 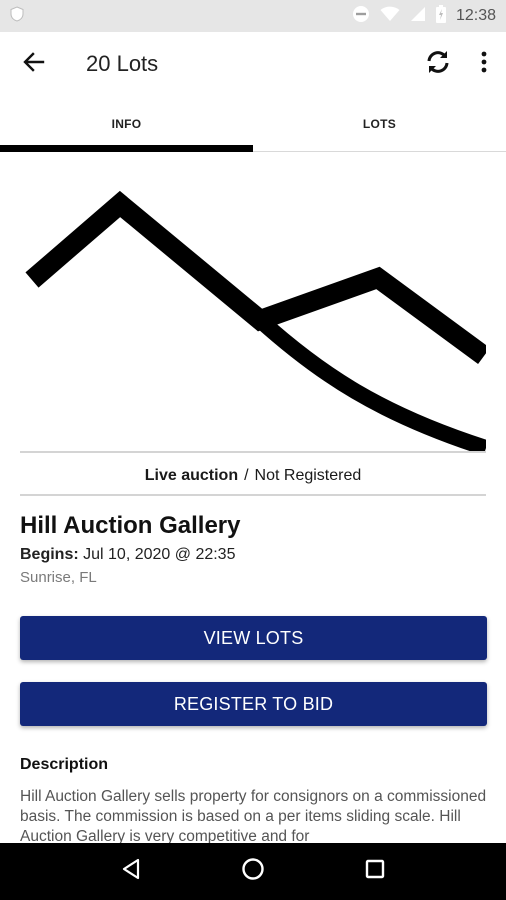 I want to click on signal-icon, so click(x=418, y=16).